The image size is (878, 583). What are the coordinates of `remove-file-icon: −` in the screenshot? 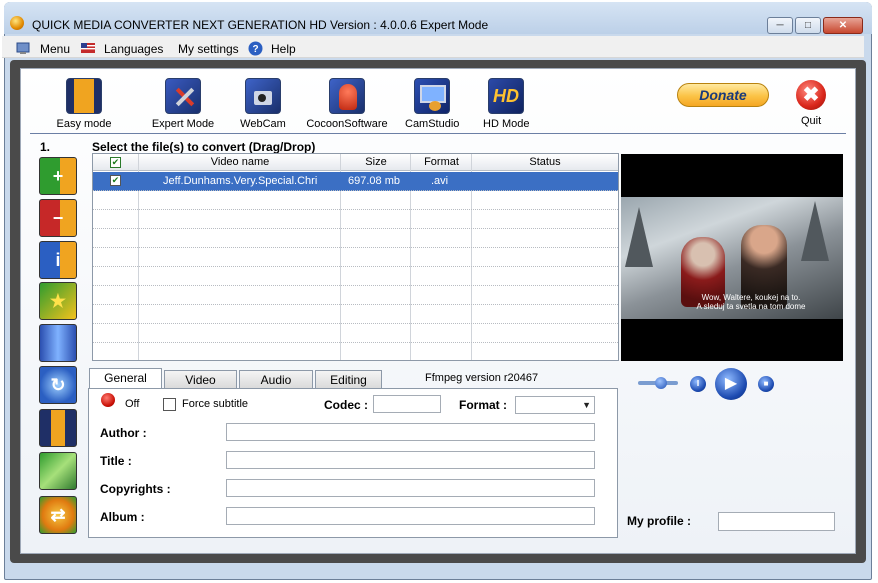 It's located at (58, 218).